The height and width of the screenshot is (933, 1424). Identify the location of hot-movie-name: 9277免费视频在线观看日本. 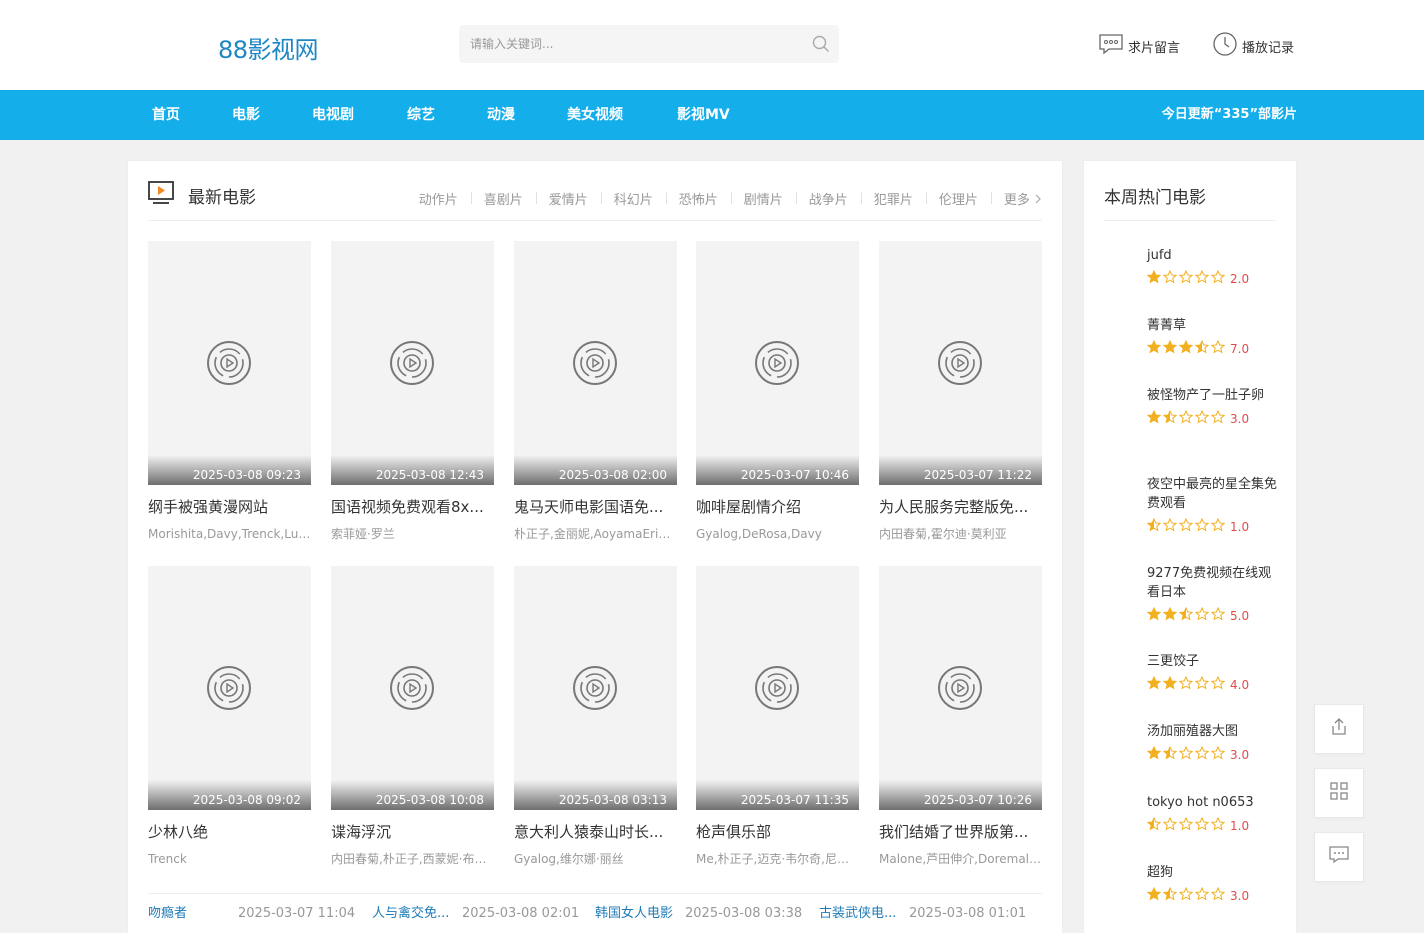
(1214, 583).